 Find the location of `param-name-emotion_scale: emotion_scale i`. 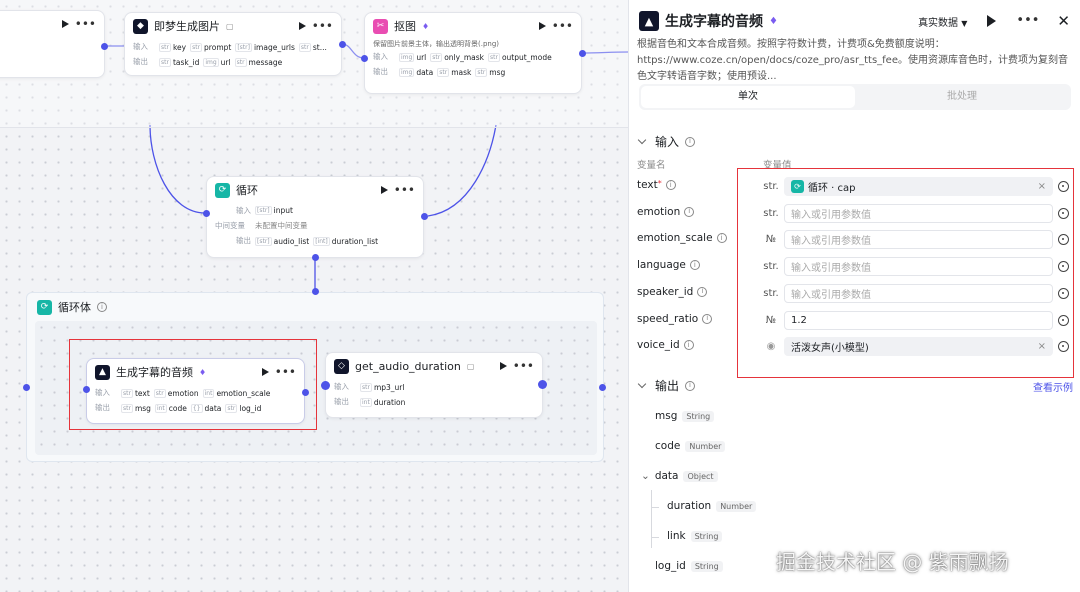

param-name-emotion_scale: emotion_scale i is located at coordinates (682, 238).